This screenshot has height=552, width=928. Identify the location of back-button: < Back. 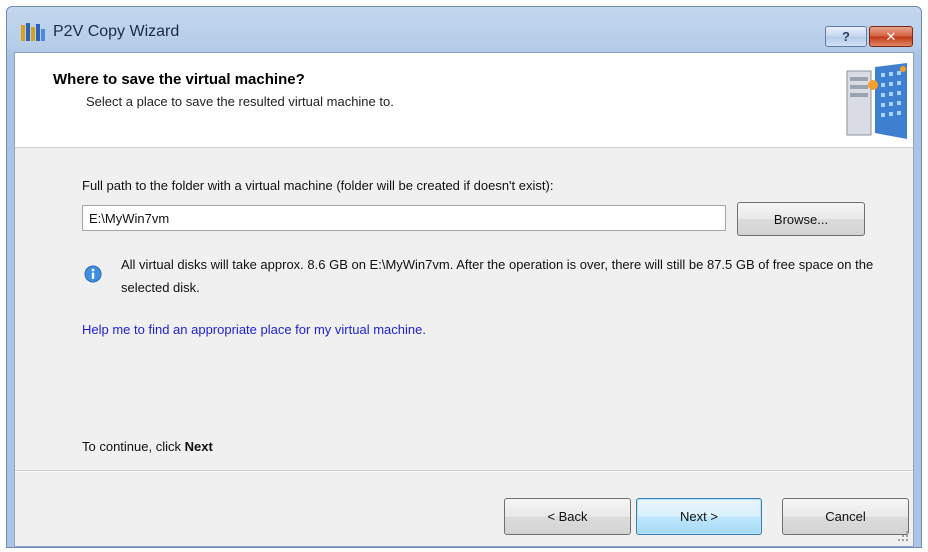
(567, 516).